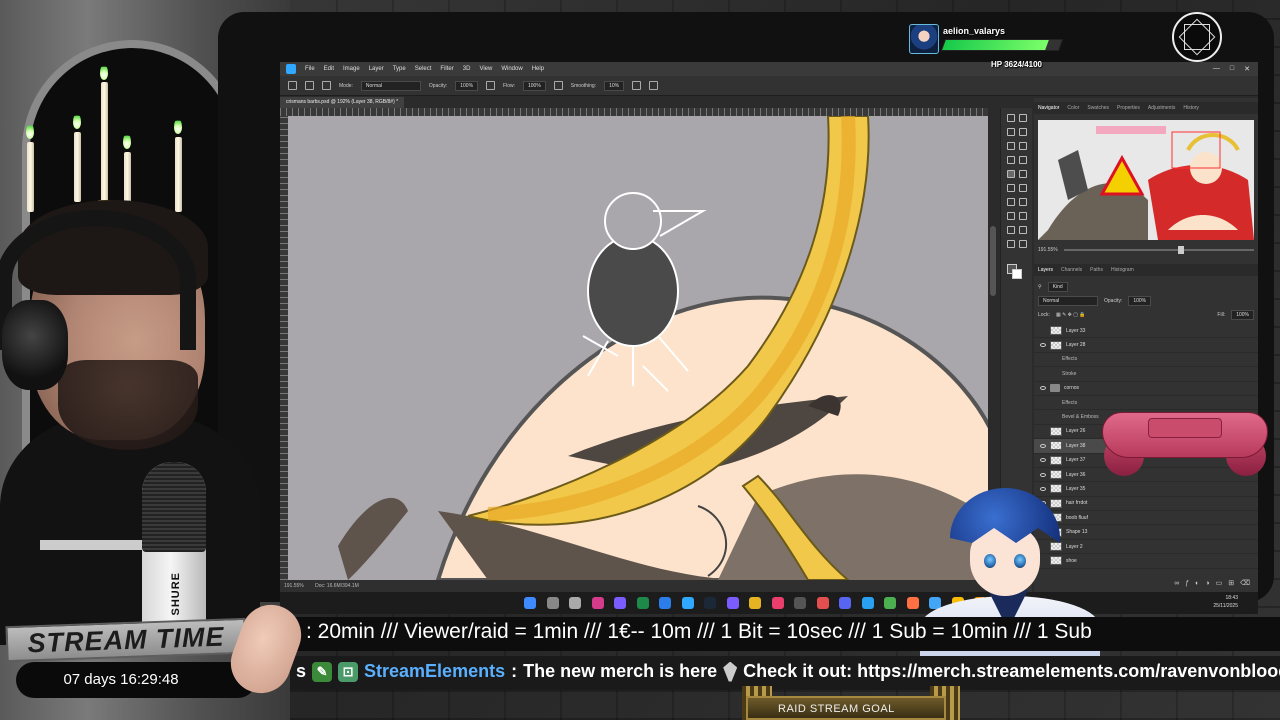 The width and height of the screenshot is (1280, 720). I want to click on menu-3d: 3D, so click(467, 69).